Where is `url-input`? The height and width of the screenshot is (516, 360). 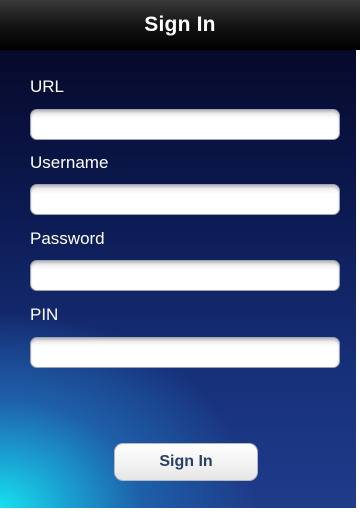
url-input is located at coordinates (185, 124).